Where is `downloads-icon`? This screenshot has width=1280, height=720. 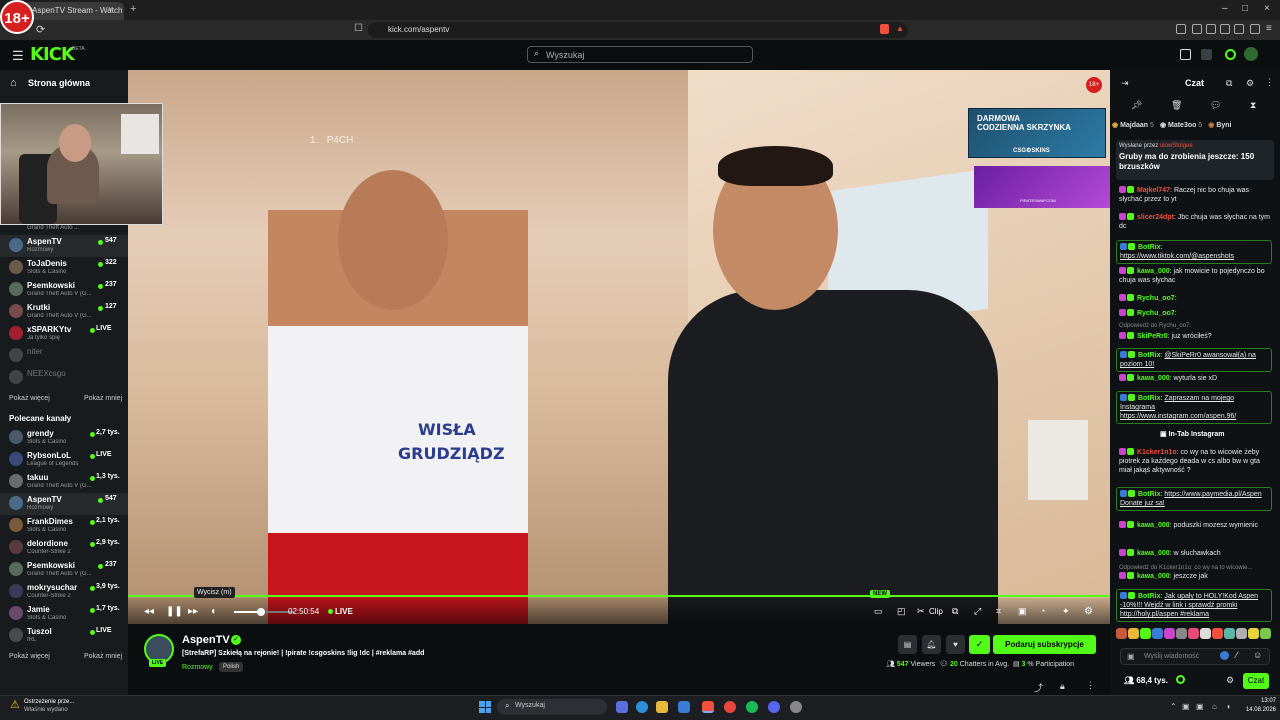 downloads-icon is located at coordinates (1239, 29).